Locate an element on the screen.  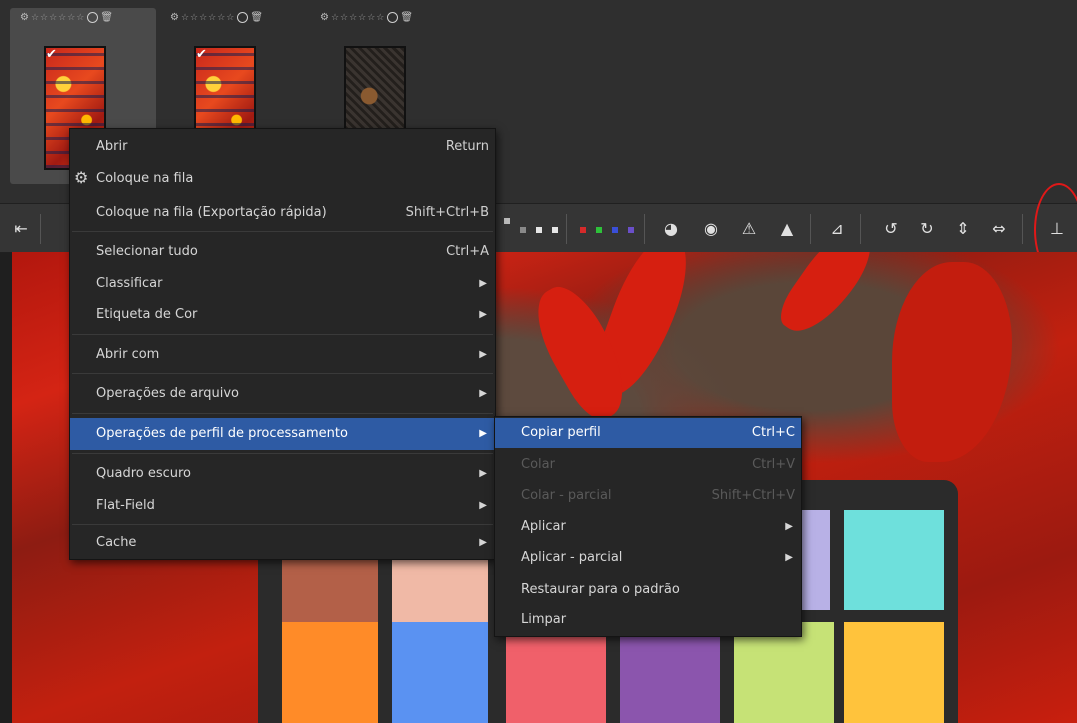
submenu-item-clear: Limpar is located at coordinates (648, 620).